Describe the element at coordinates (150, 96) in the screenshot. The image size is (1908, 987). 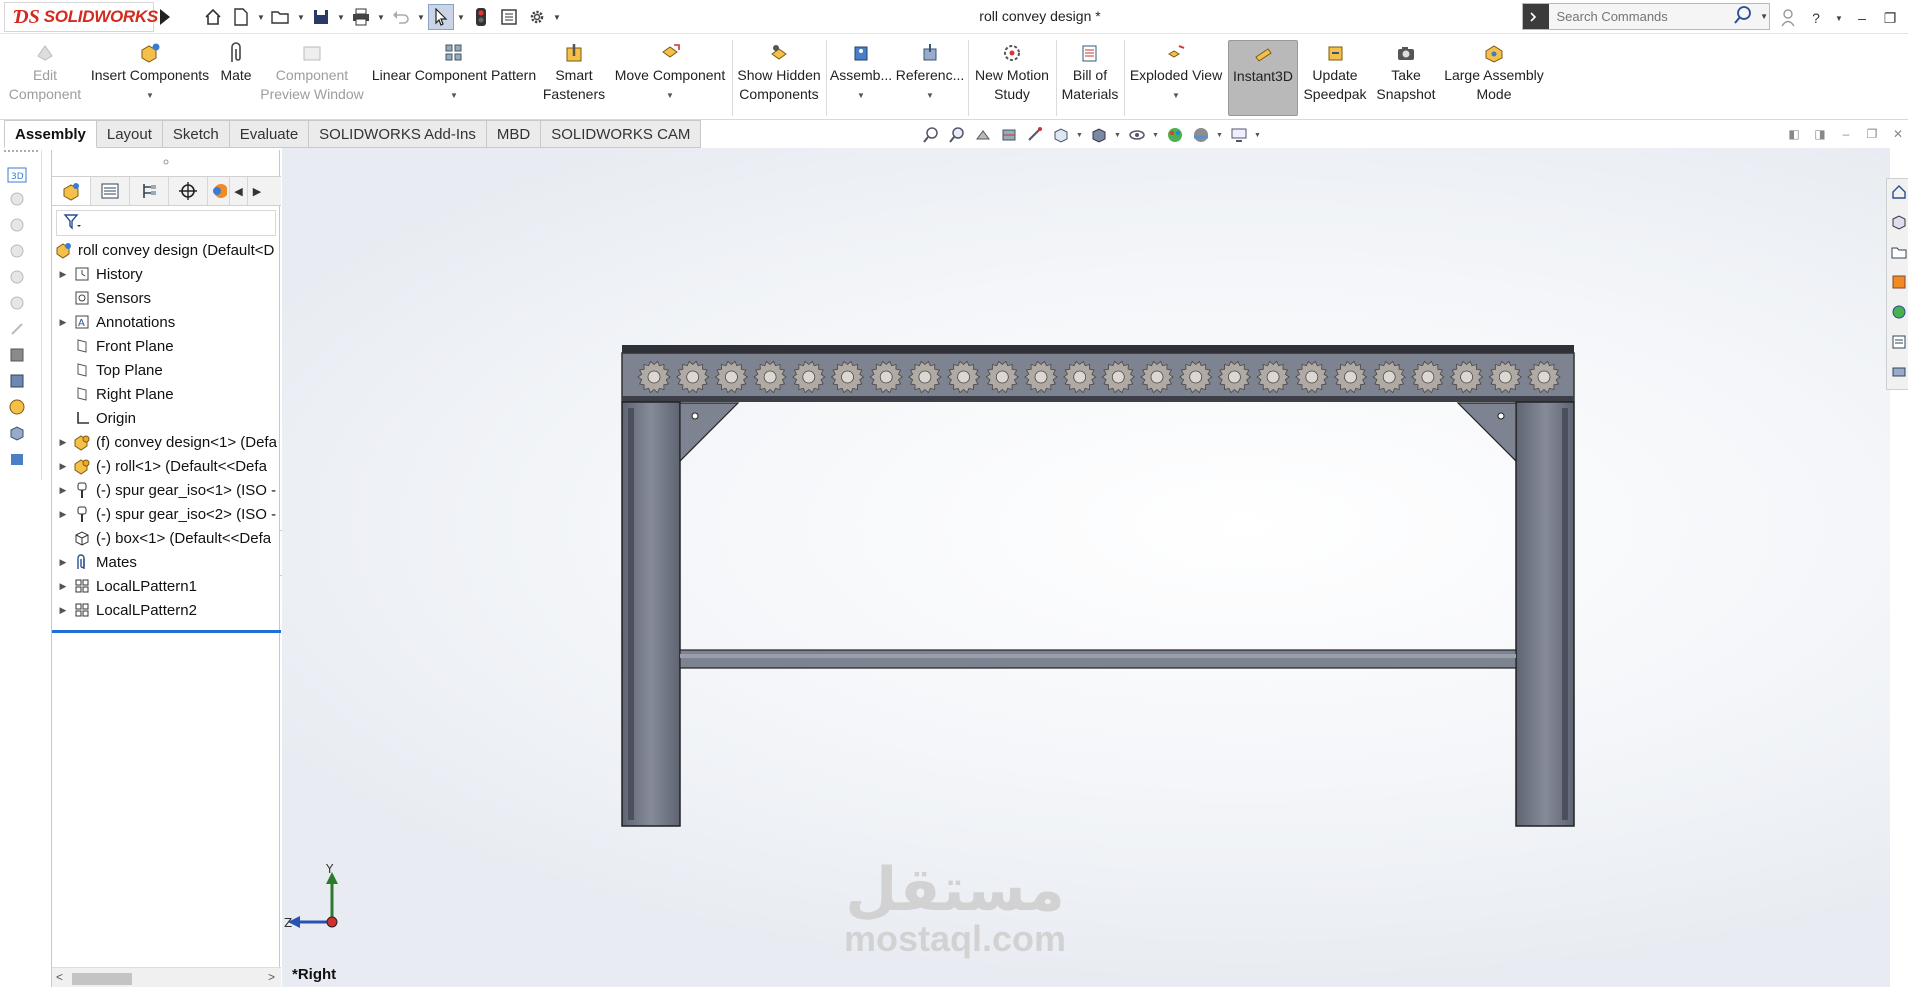
I see `insert-components-dropdown-icon: ▼` at that location.